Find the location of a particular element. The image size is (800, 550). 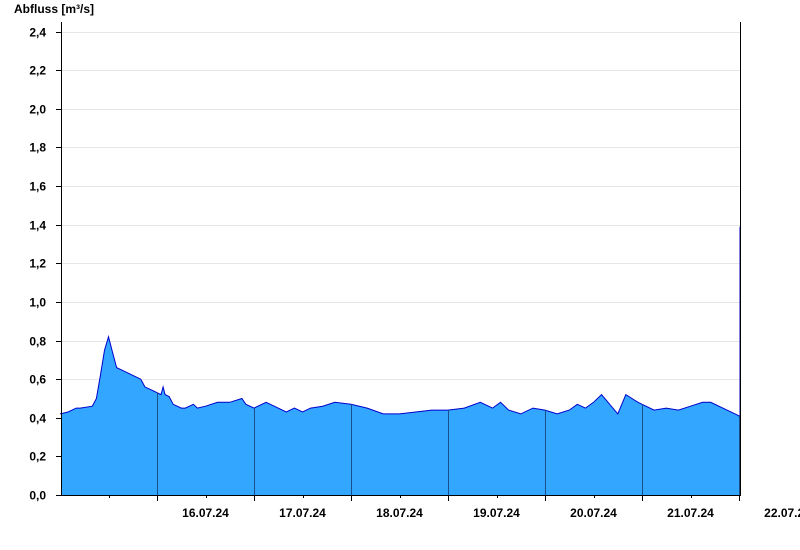

y-tick-label: 0,4 is located at coordinates (37, 419).